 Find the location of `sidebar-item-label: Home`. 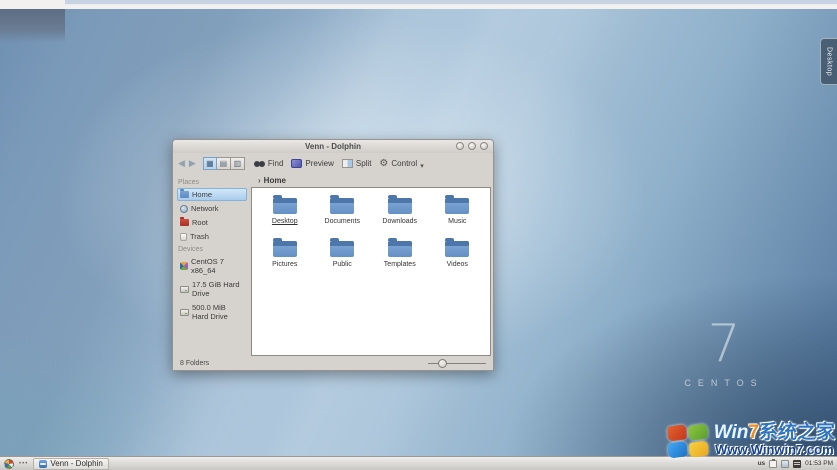

sidebar-item-label: Home is located at coordinates (202, 194).